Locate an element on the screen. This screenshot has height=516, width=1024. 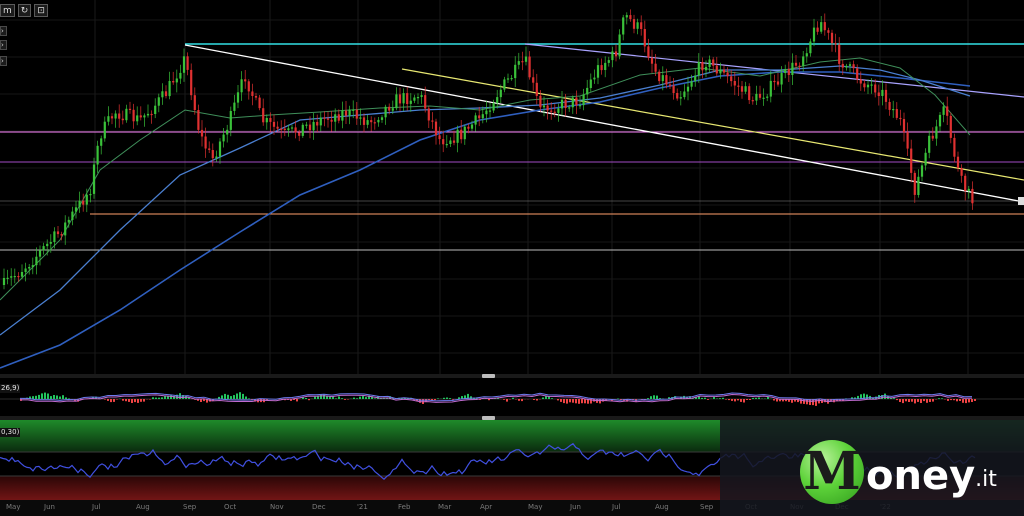
macd-pane: 26,9) is located at coordinates (512, 397).